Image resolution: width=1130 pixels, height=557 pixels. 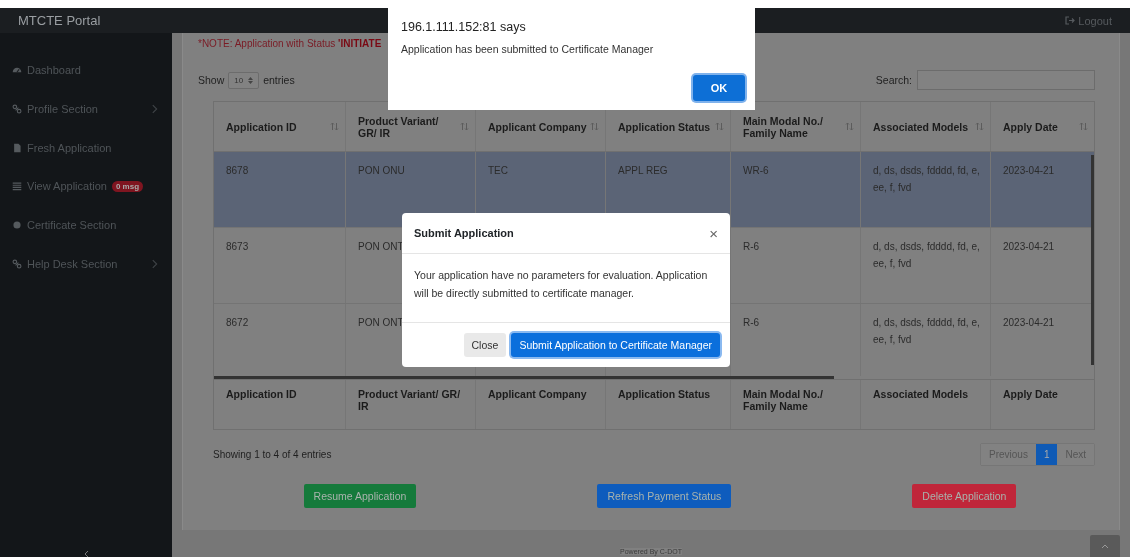 I want to click on sidebar-item: Dashboard, so click(x=86, y=70).